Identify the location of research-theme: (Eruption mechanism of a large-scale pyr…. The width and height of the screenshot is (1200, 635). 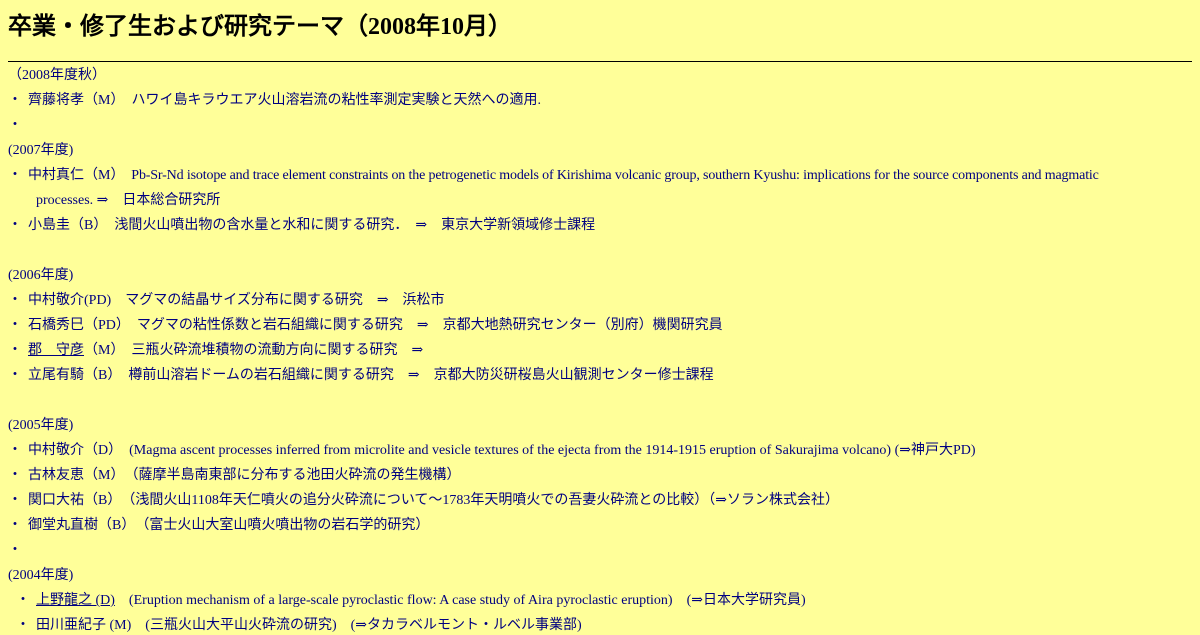
(460, 600).